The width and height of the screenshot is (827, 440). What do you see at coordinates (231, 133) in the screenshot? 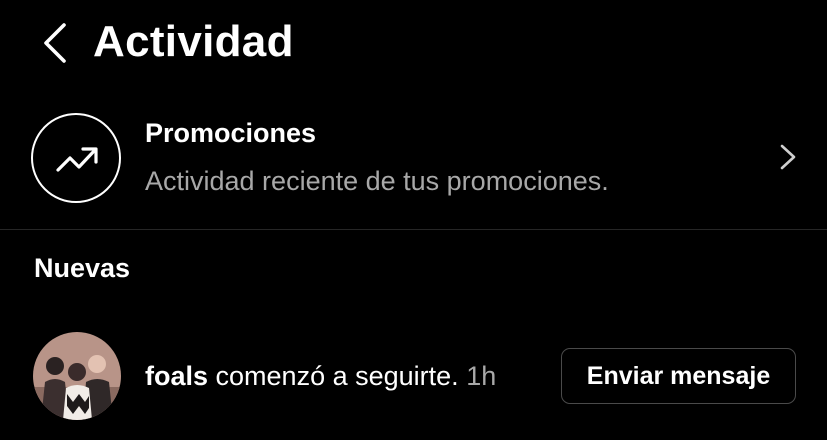
I see `promotions-title: Promociones` at bounding box center [231, 133].